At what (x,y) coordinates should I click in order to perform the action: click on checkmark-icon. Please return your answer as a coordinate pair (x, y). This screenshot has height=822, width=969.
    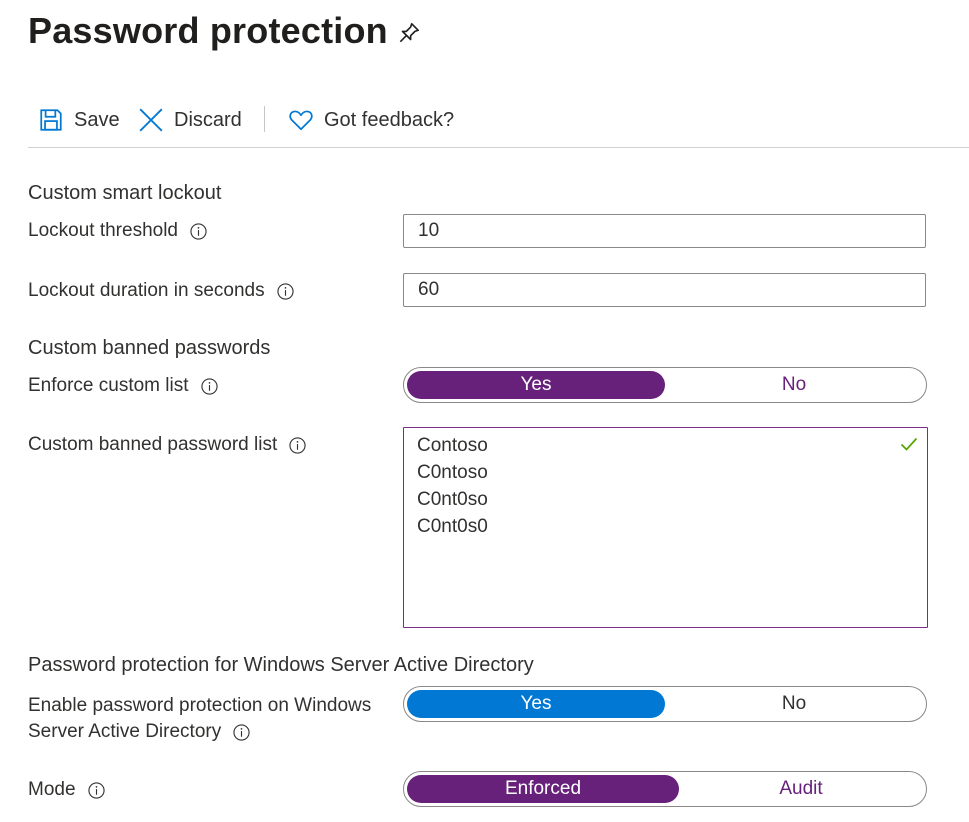
    Looking at the image, I should click on (909, 444).